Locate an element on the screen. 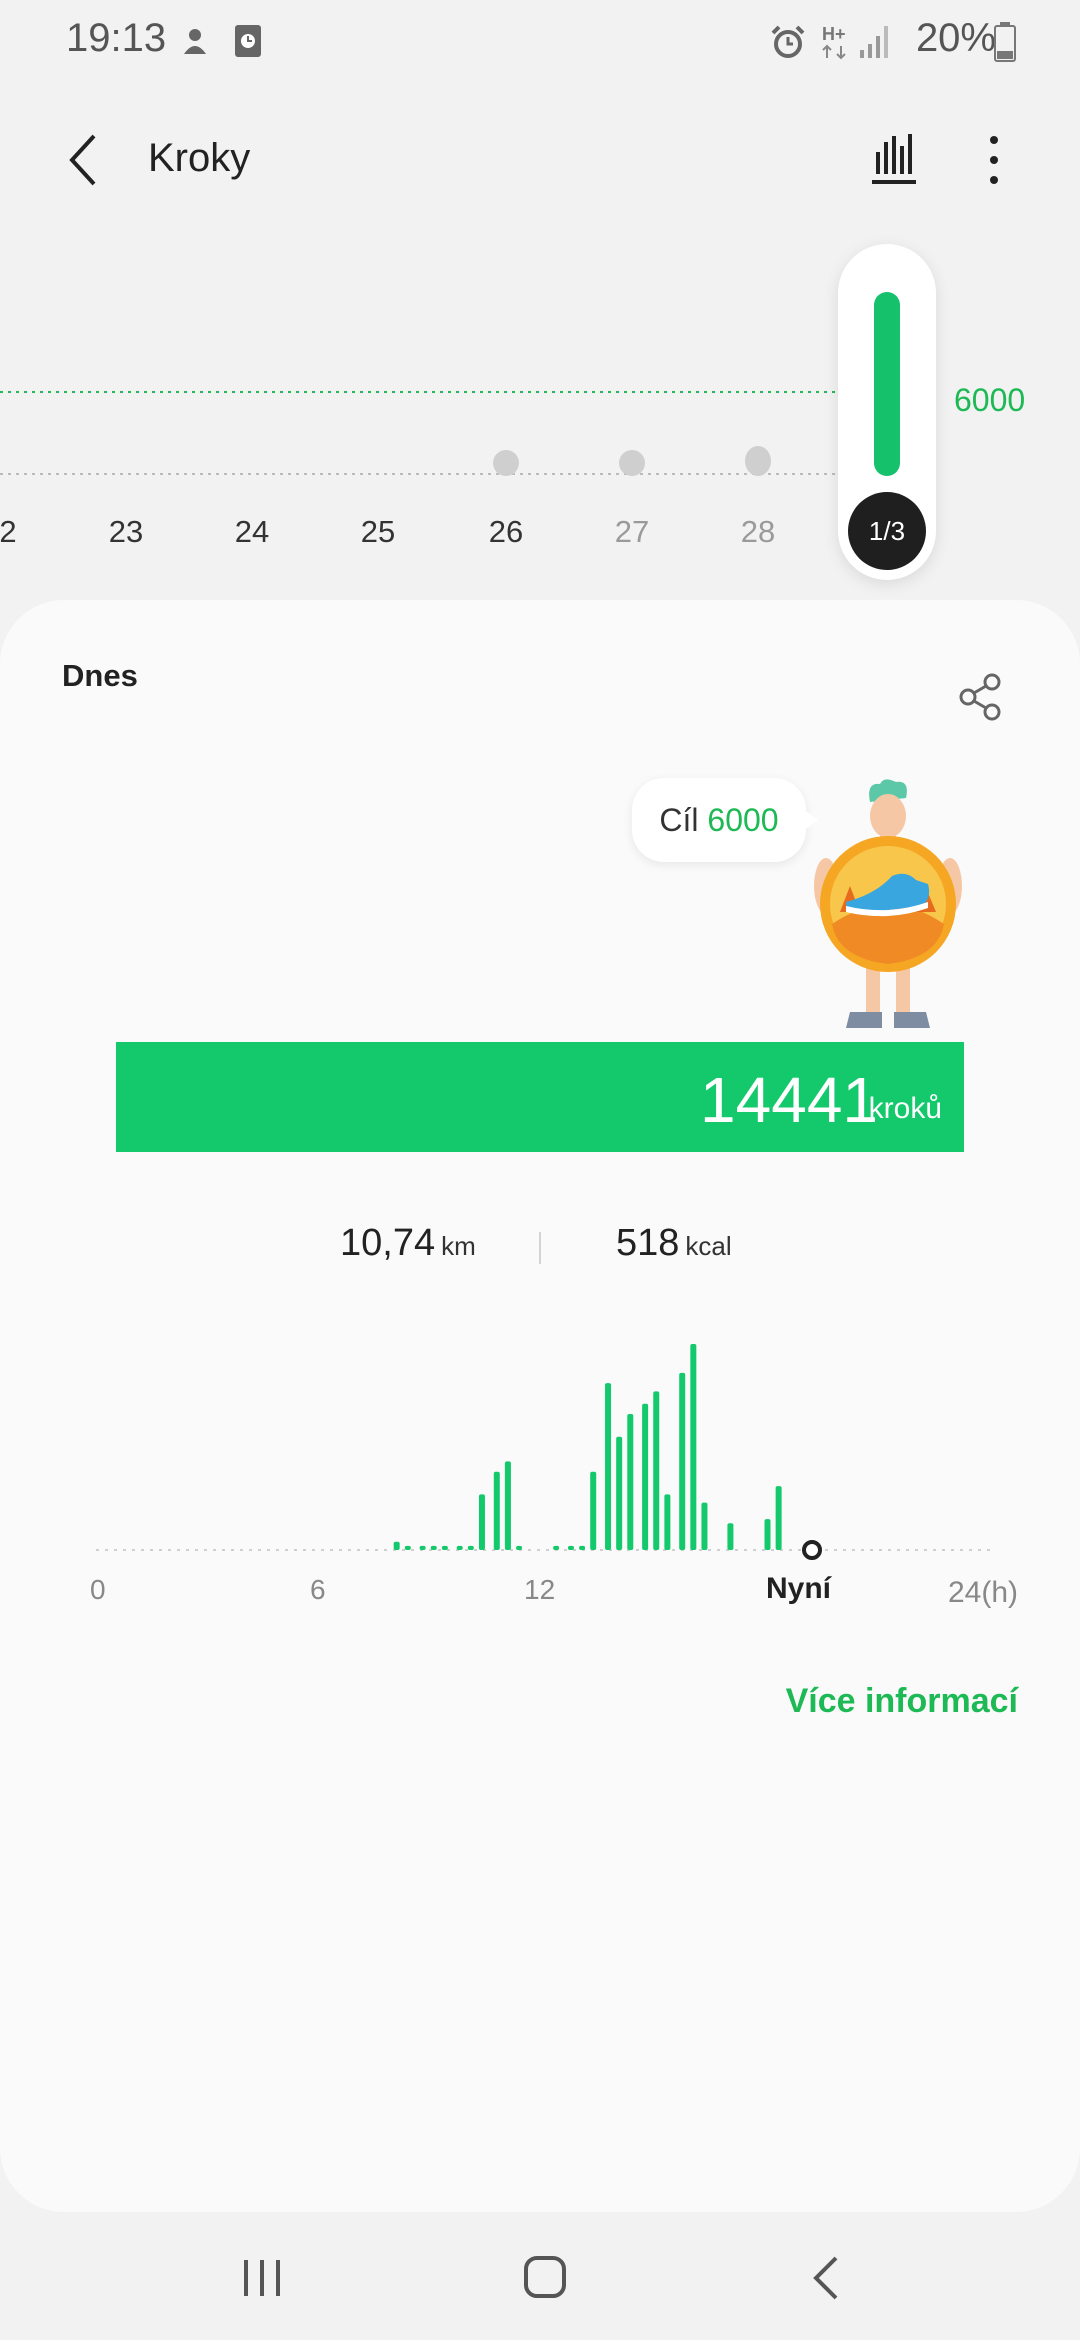 The image size is (1080, 2340). recent-apps-icon is located at coordinates (262, 2278).